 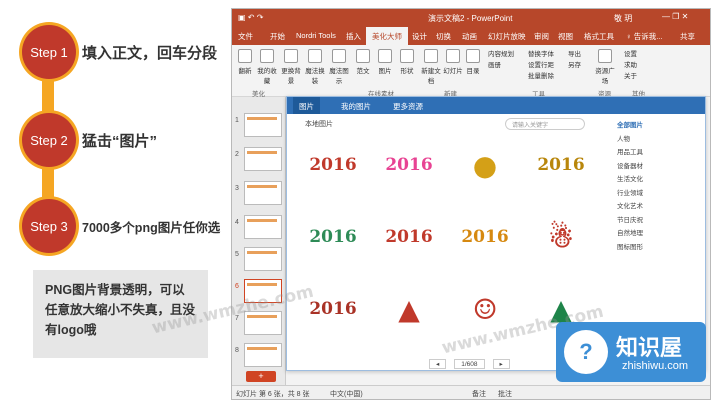 What do you see at coordinates (541, 76) in the screenshot?
I see `batch-delete-button: 批量删除` at bounding box center [541, 76].